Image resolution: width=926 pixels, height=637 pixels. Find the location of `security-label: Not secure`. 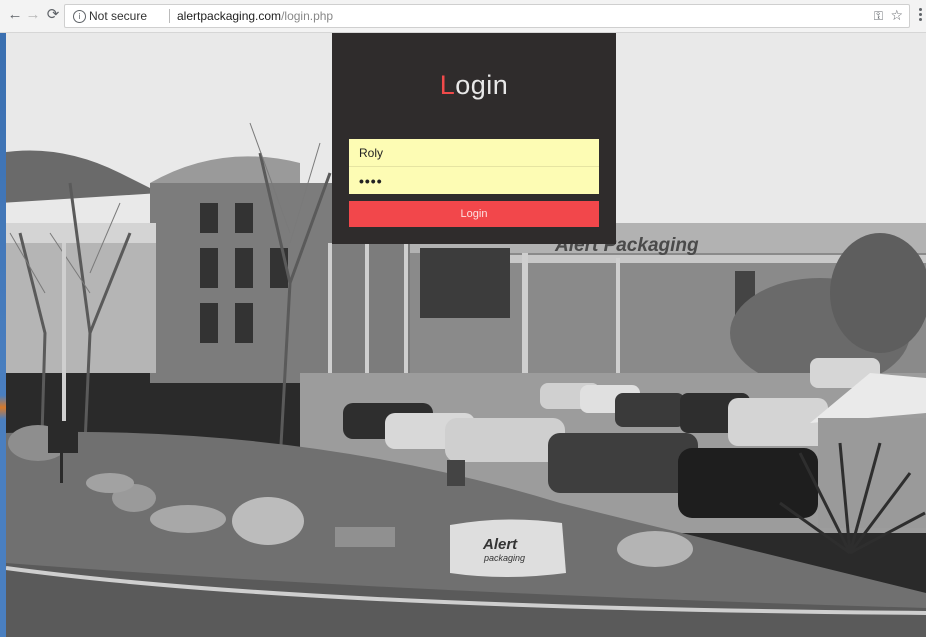

security-label: Not secure is located at coordinates (118, 16).